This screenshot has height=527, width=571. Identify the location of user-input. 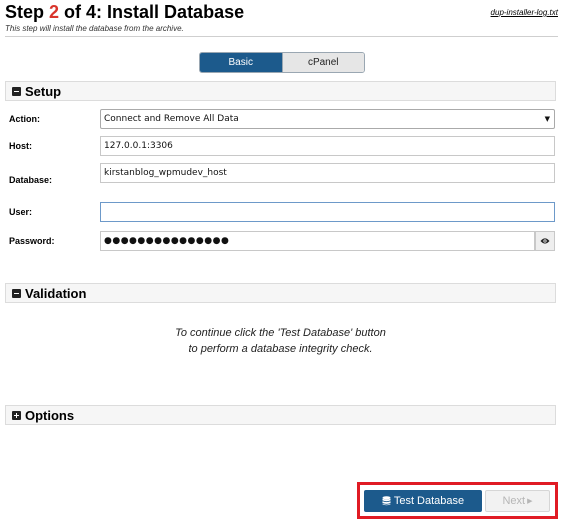
(327, 212).